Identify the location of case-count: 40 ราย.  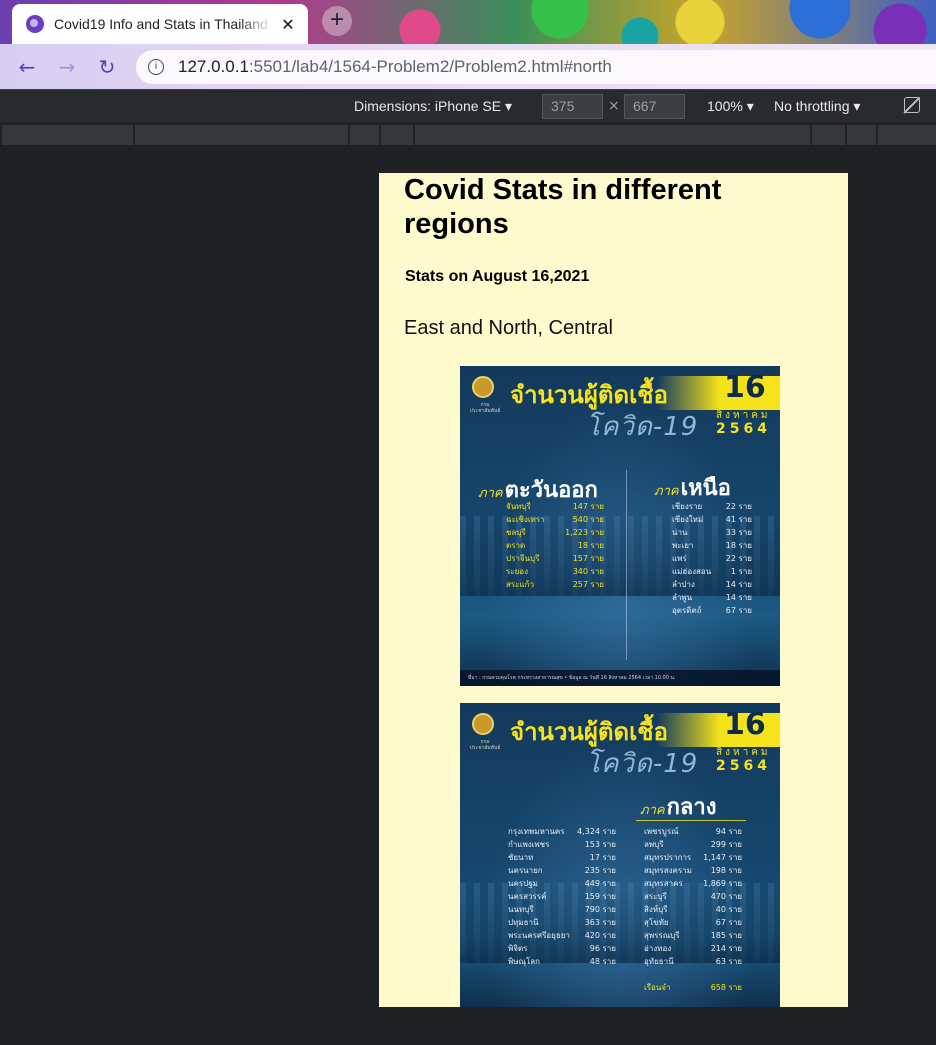
(728, 909).